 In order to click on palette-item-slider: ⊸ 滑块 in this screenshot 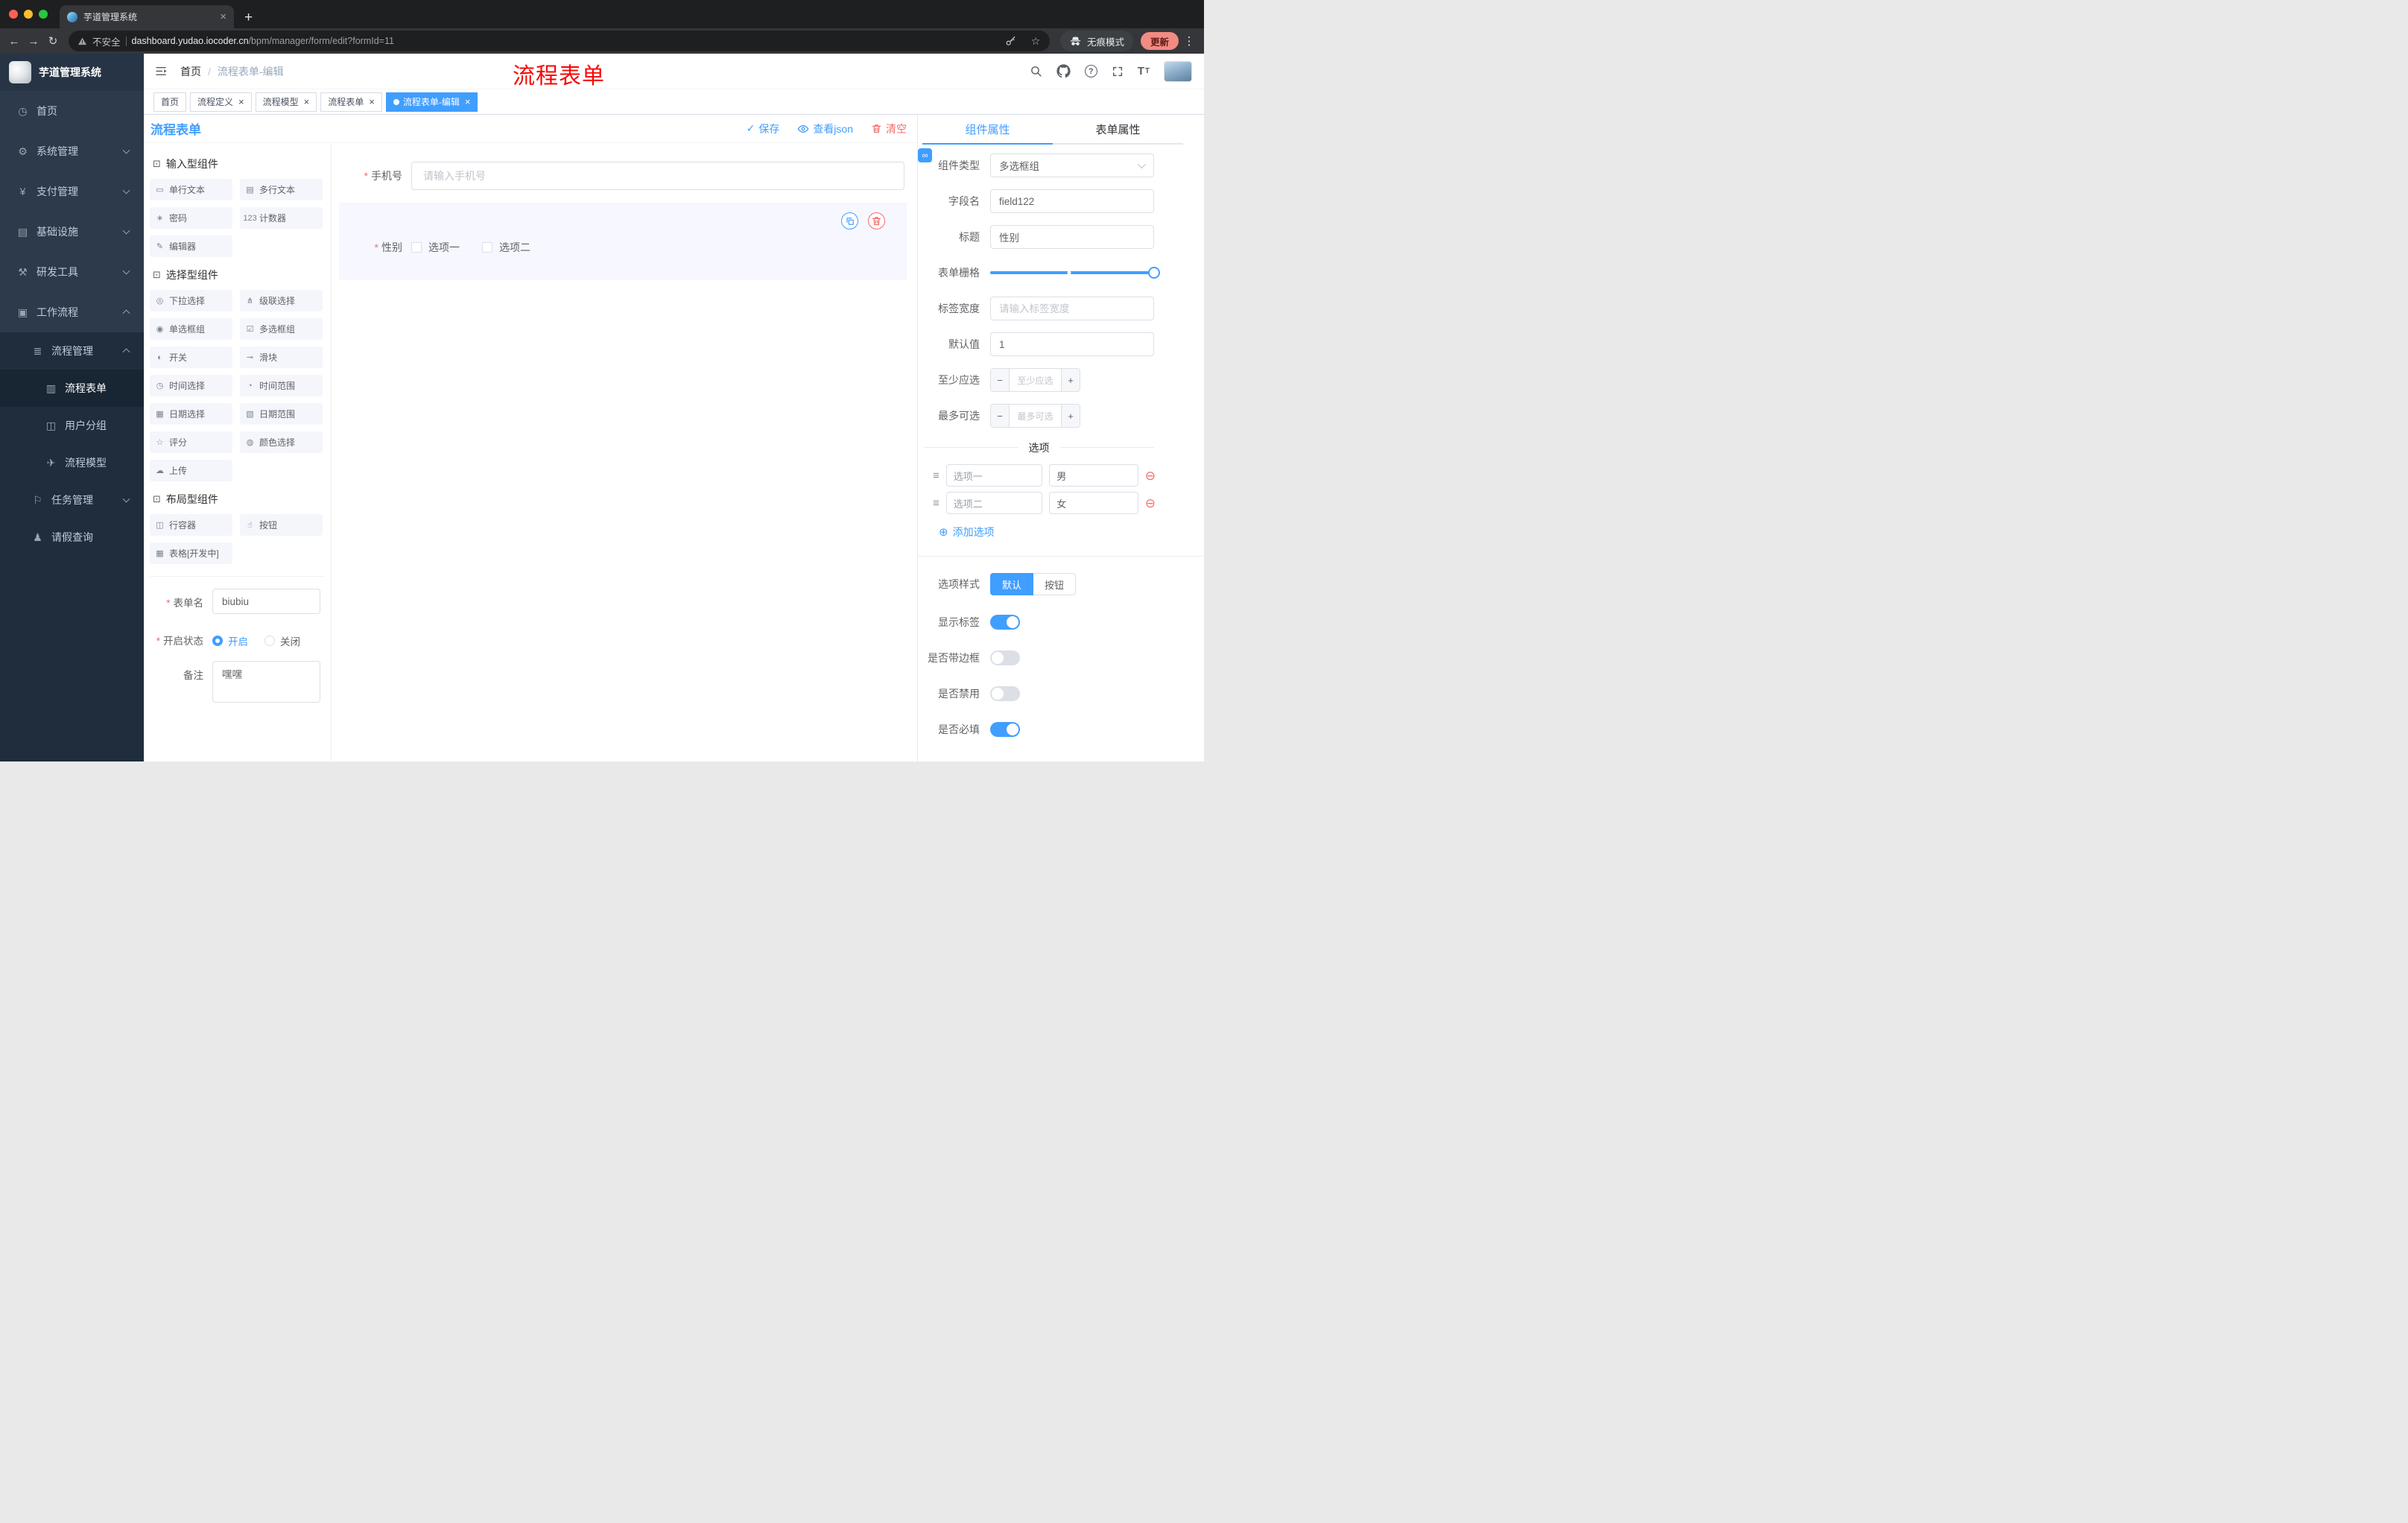, I will do `click(281, 357)`.